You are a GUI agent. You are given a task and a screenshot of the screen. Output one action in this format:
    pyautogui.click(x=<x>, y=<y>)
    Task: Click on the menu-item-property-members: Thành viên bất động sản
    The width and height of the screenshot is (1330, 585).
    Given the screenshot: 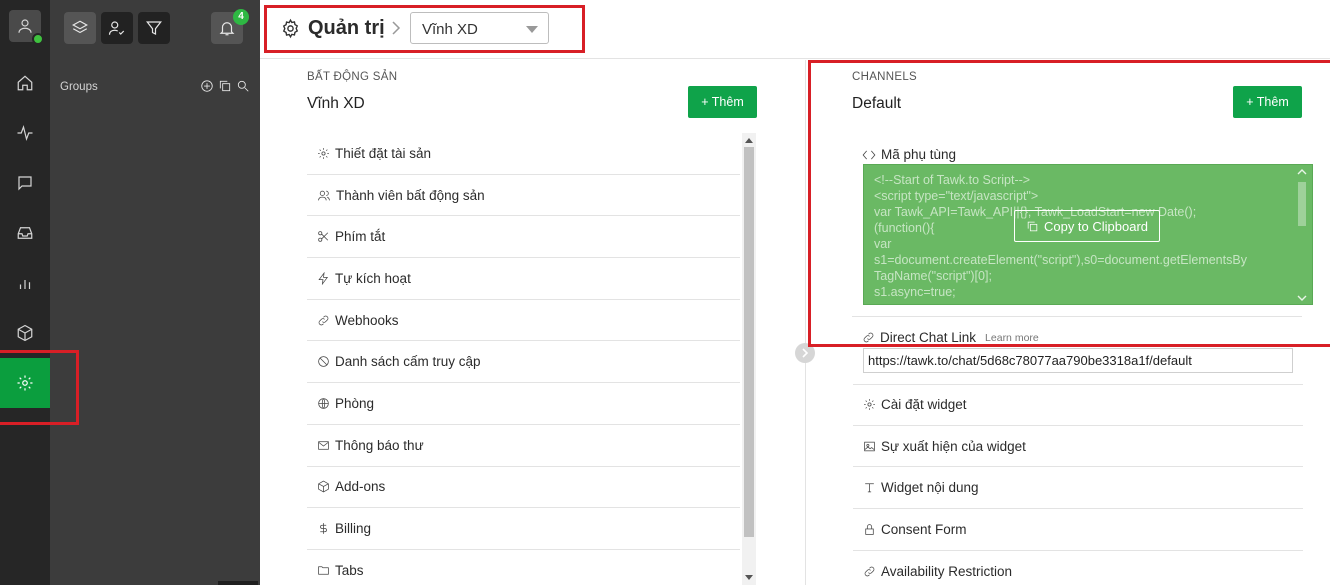 What is the action you would take?
    pyautogui.click(x=523, y=196)
    